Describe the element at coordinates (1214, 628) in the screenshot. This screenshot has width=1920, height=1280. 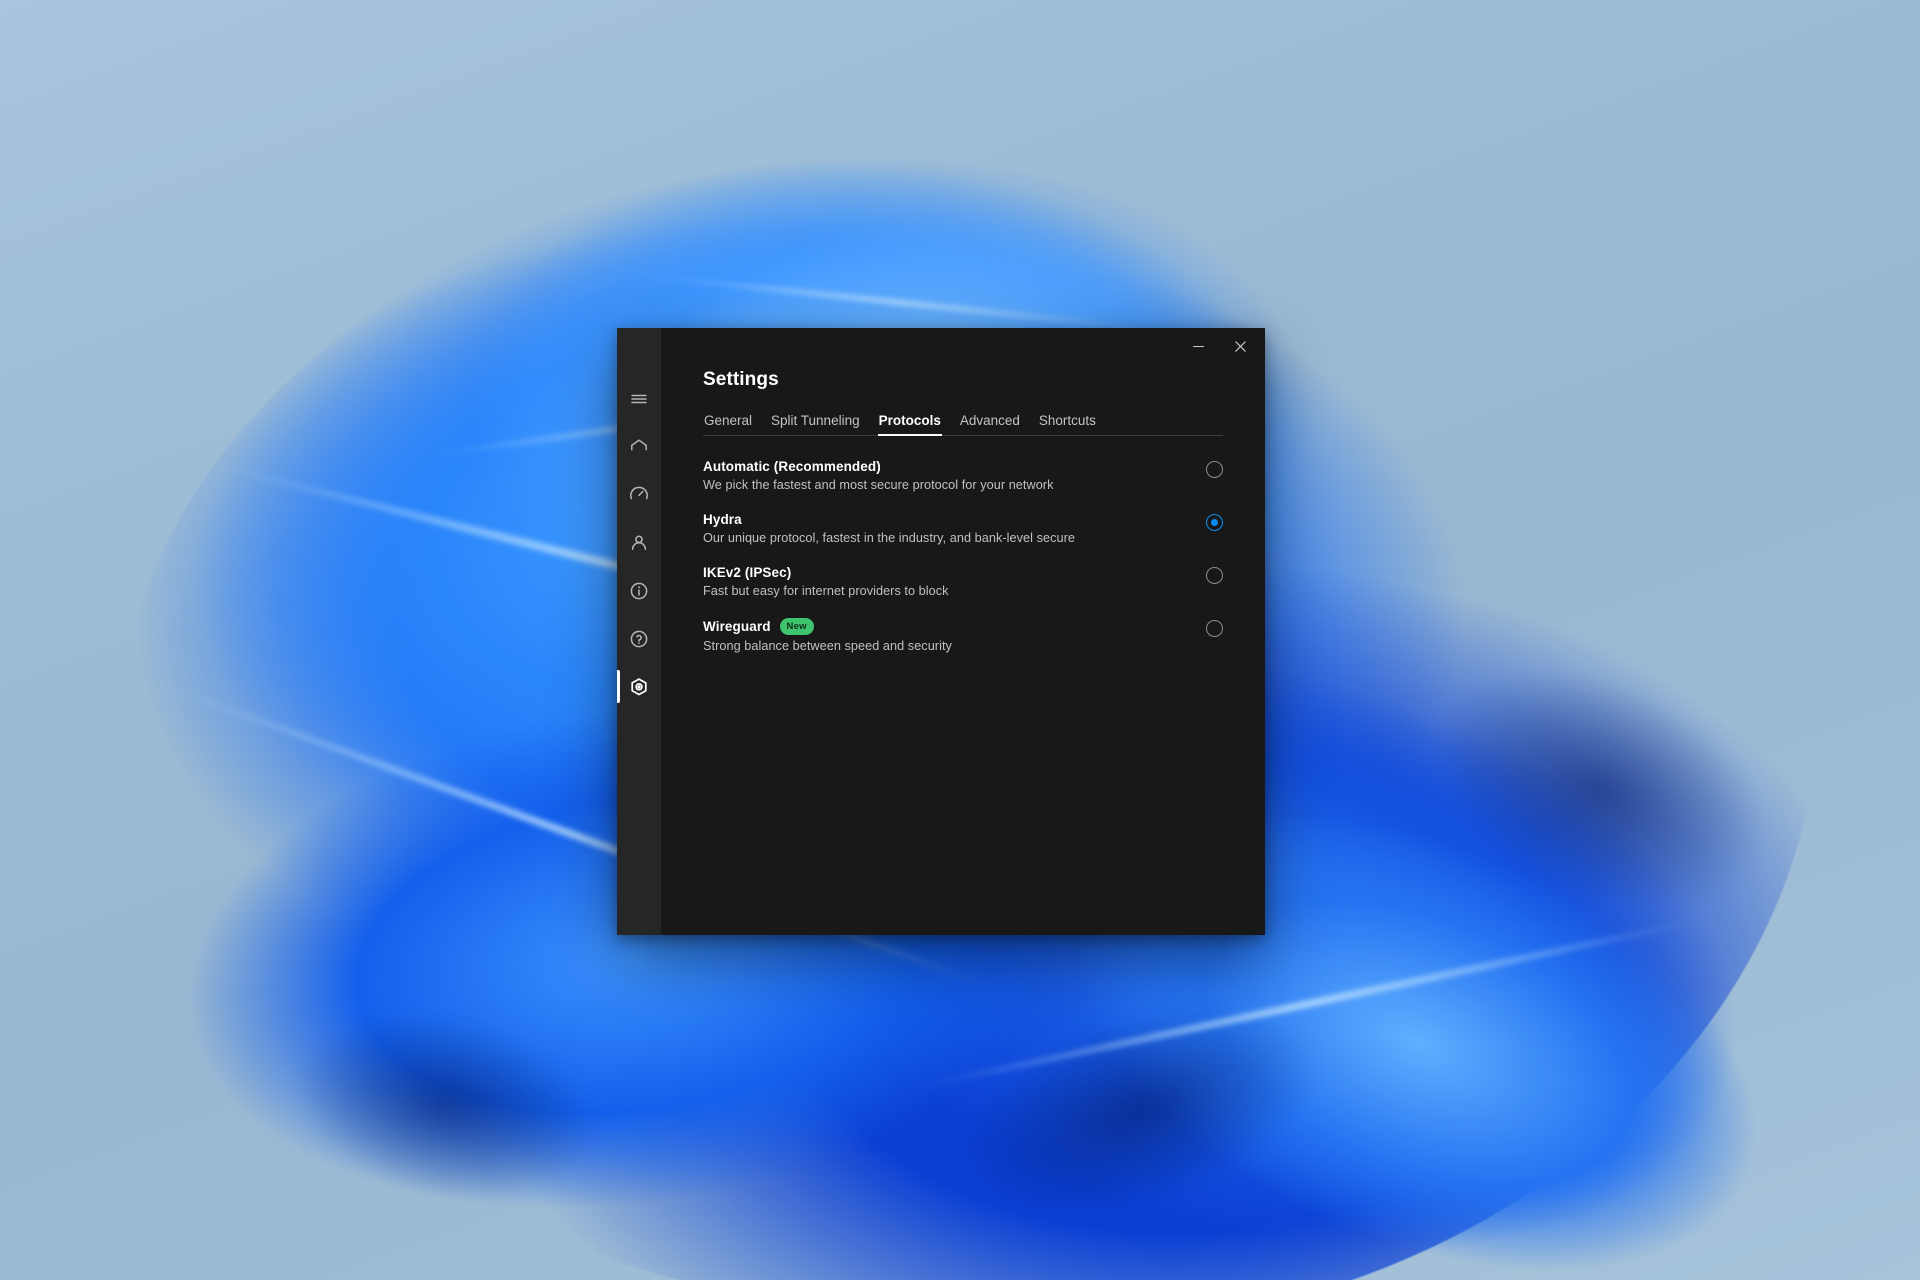
I see `radio-wireguard` at that location.